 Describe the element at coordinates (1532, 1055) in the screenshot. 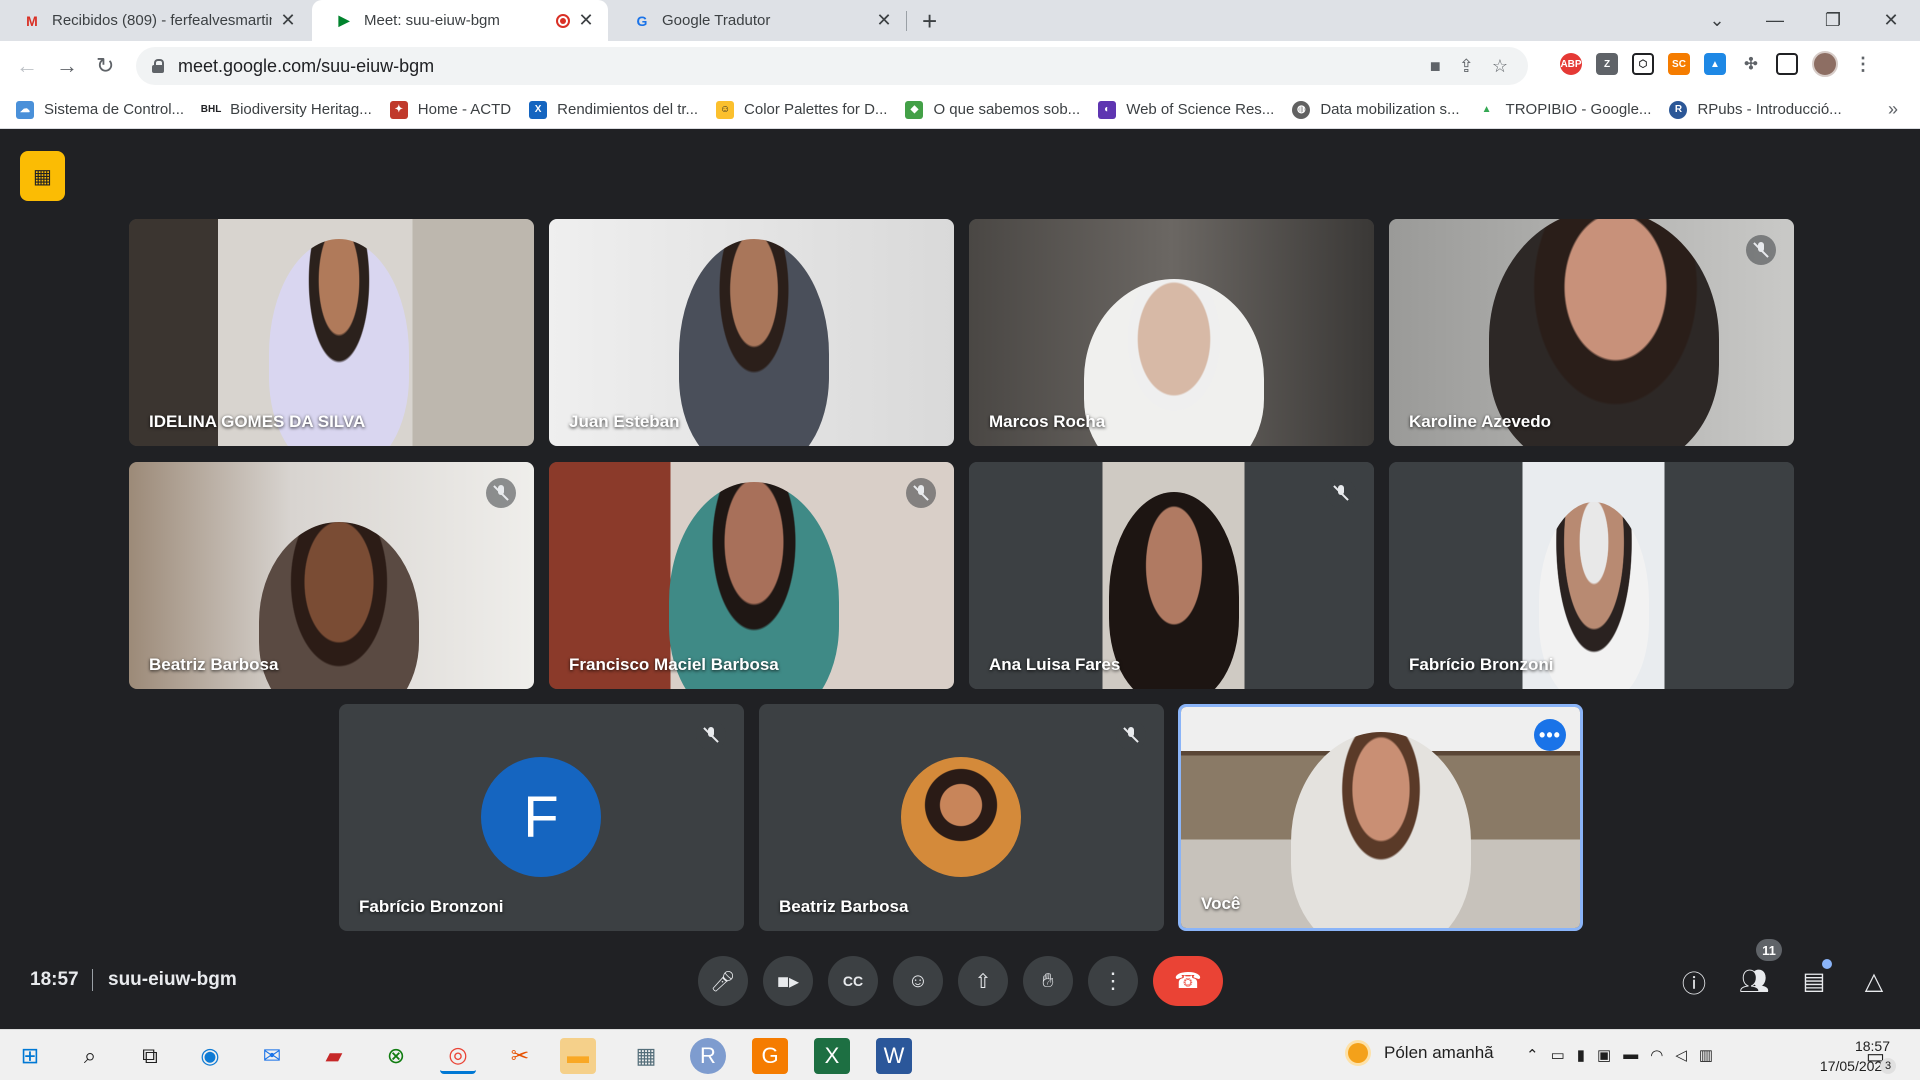

I see `chevron-up-icon: ⌃` at that location.